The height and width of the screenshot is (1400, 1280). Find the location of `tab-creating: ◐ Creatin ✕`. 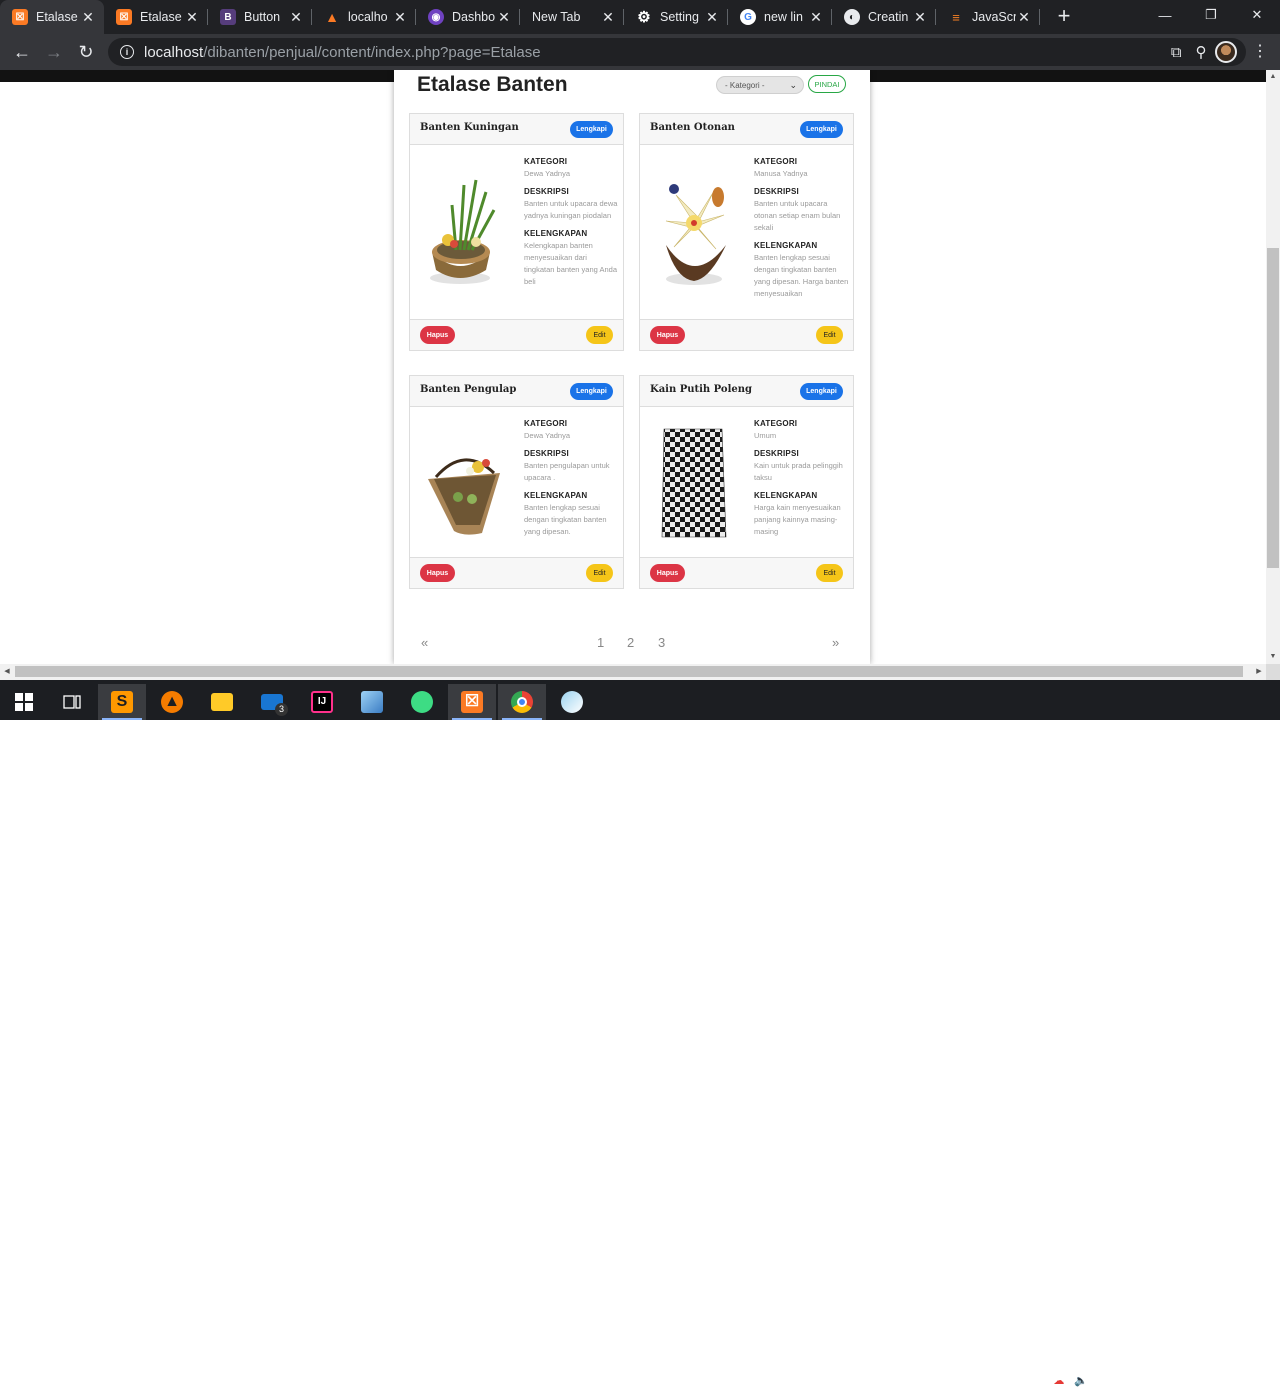

tab-creating: ◐ Creatin ✕ is located at coordinates (884, 17).